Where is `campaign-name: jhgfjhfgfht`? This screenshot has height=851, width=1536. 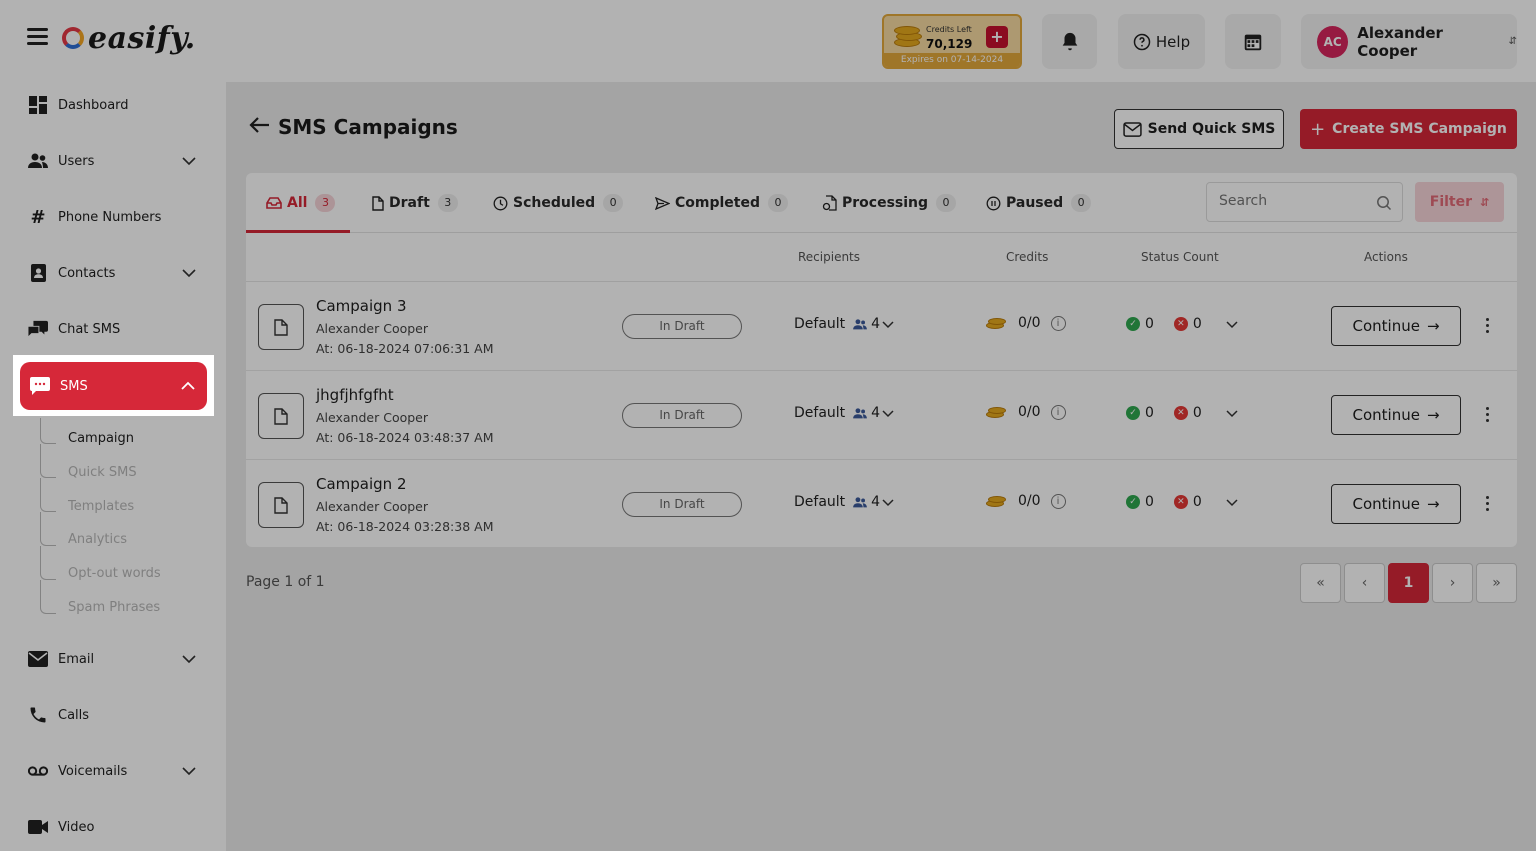 campaign-name: jhgfjhfgfht is located at coordinates (355, 395).